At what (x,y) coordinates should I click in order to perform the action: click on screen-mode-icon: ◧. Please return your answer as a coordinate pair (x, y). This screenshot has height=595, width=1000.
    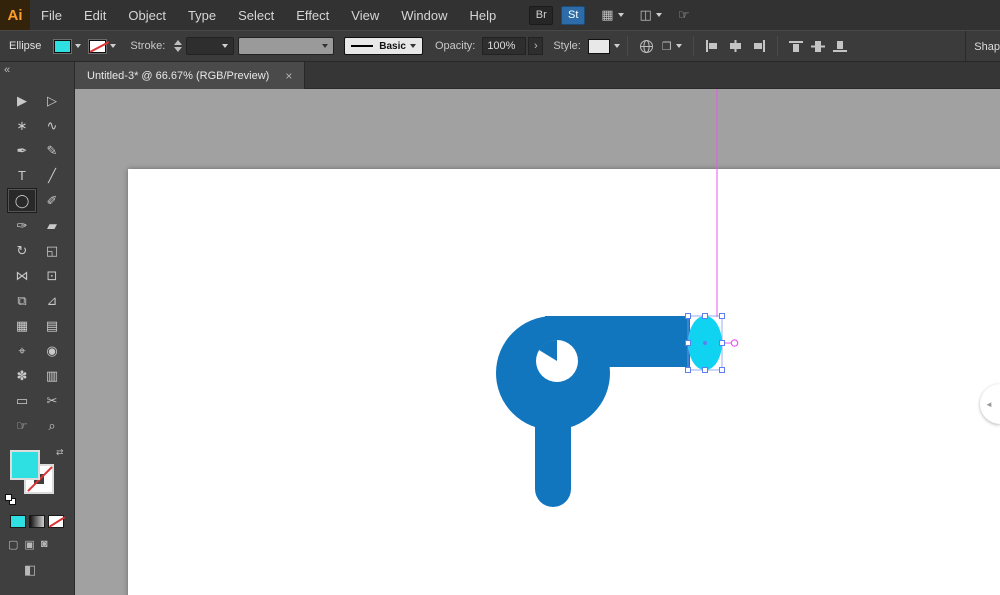
    Looking at the image, I should click on (30, 570).